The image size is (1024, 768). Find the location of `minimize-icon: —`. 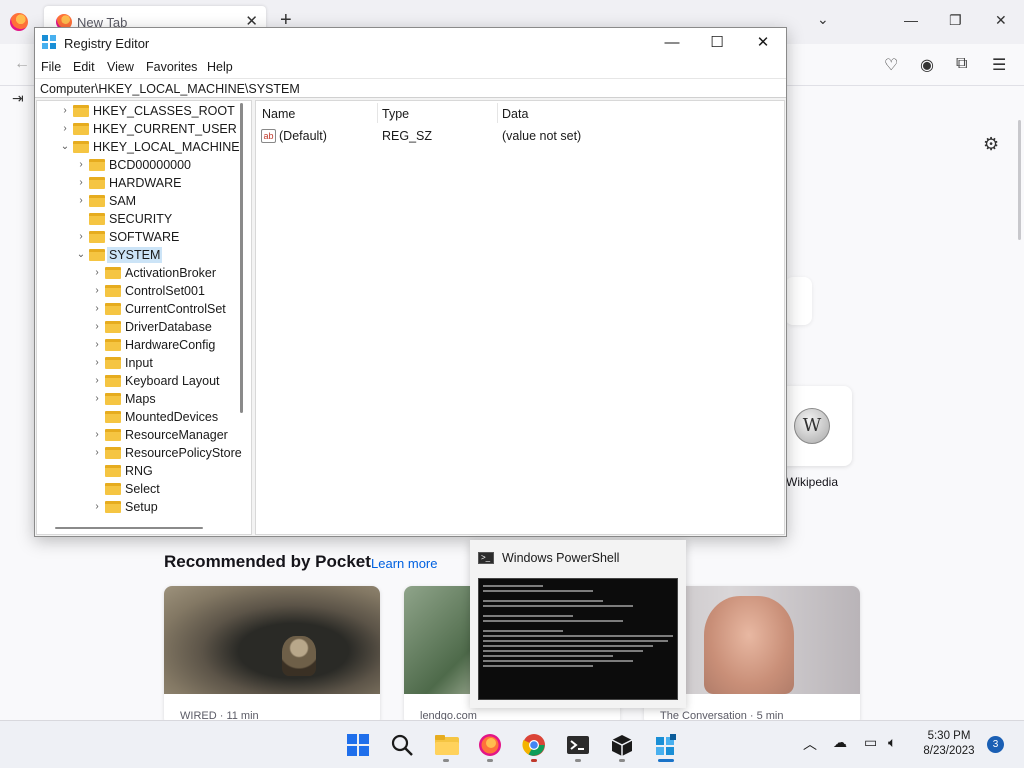

minimize-icon: — is located at coordinates (672, 43).